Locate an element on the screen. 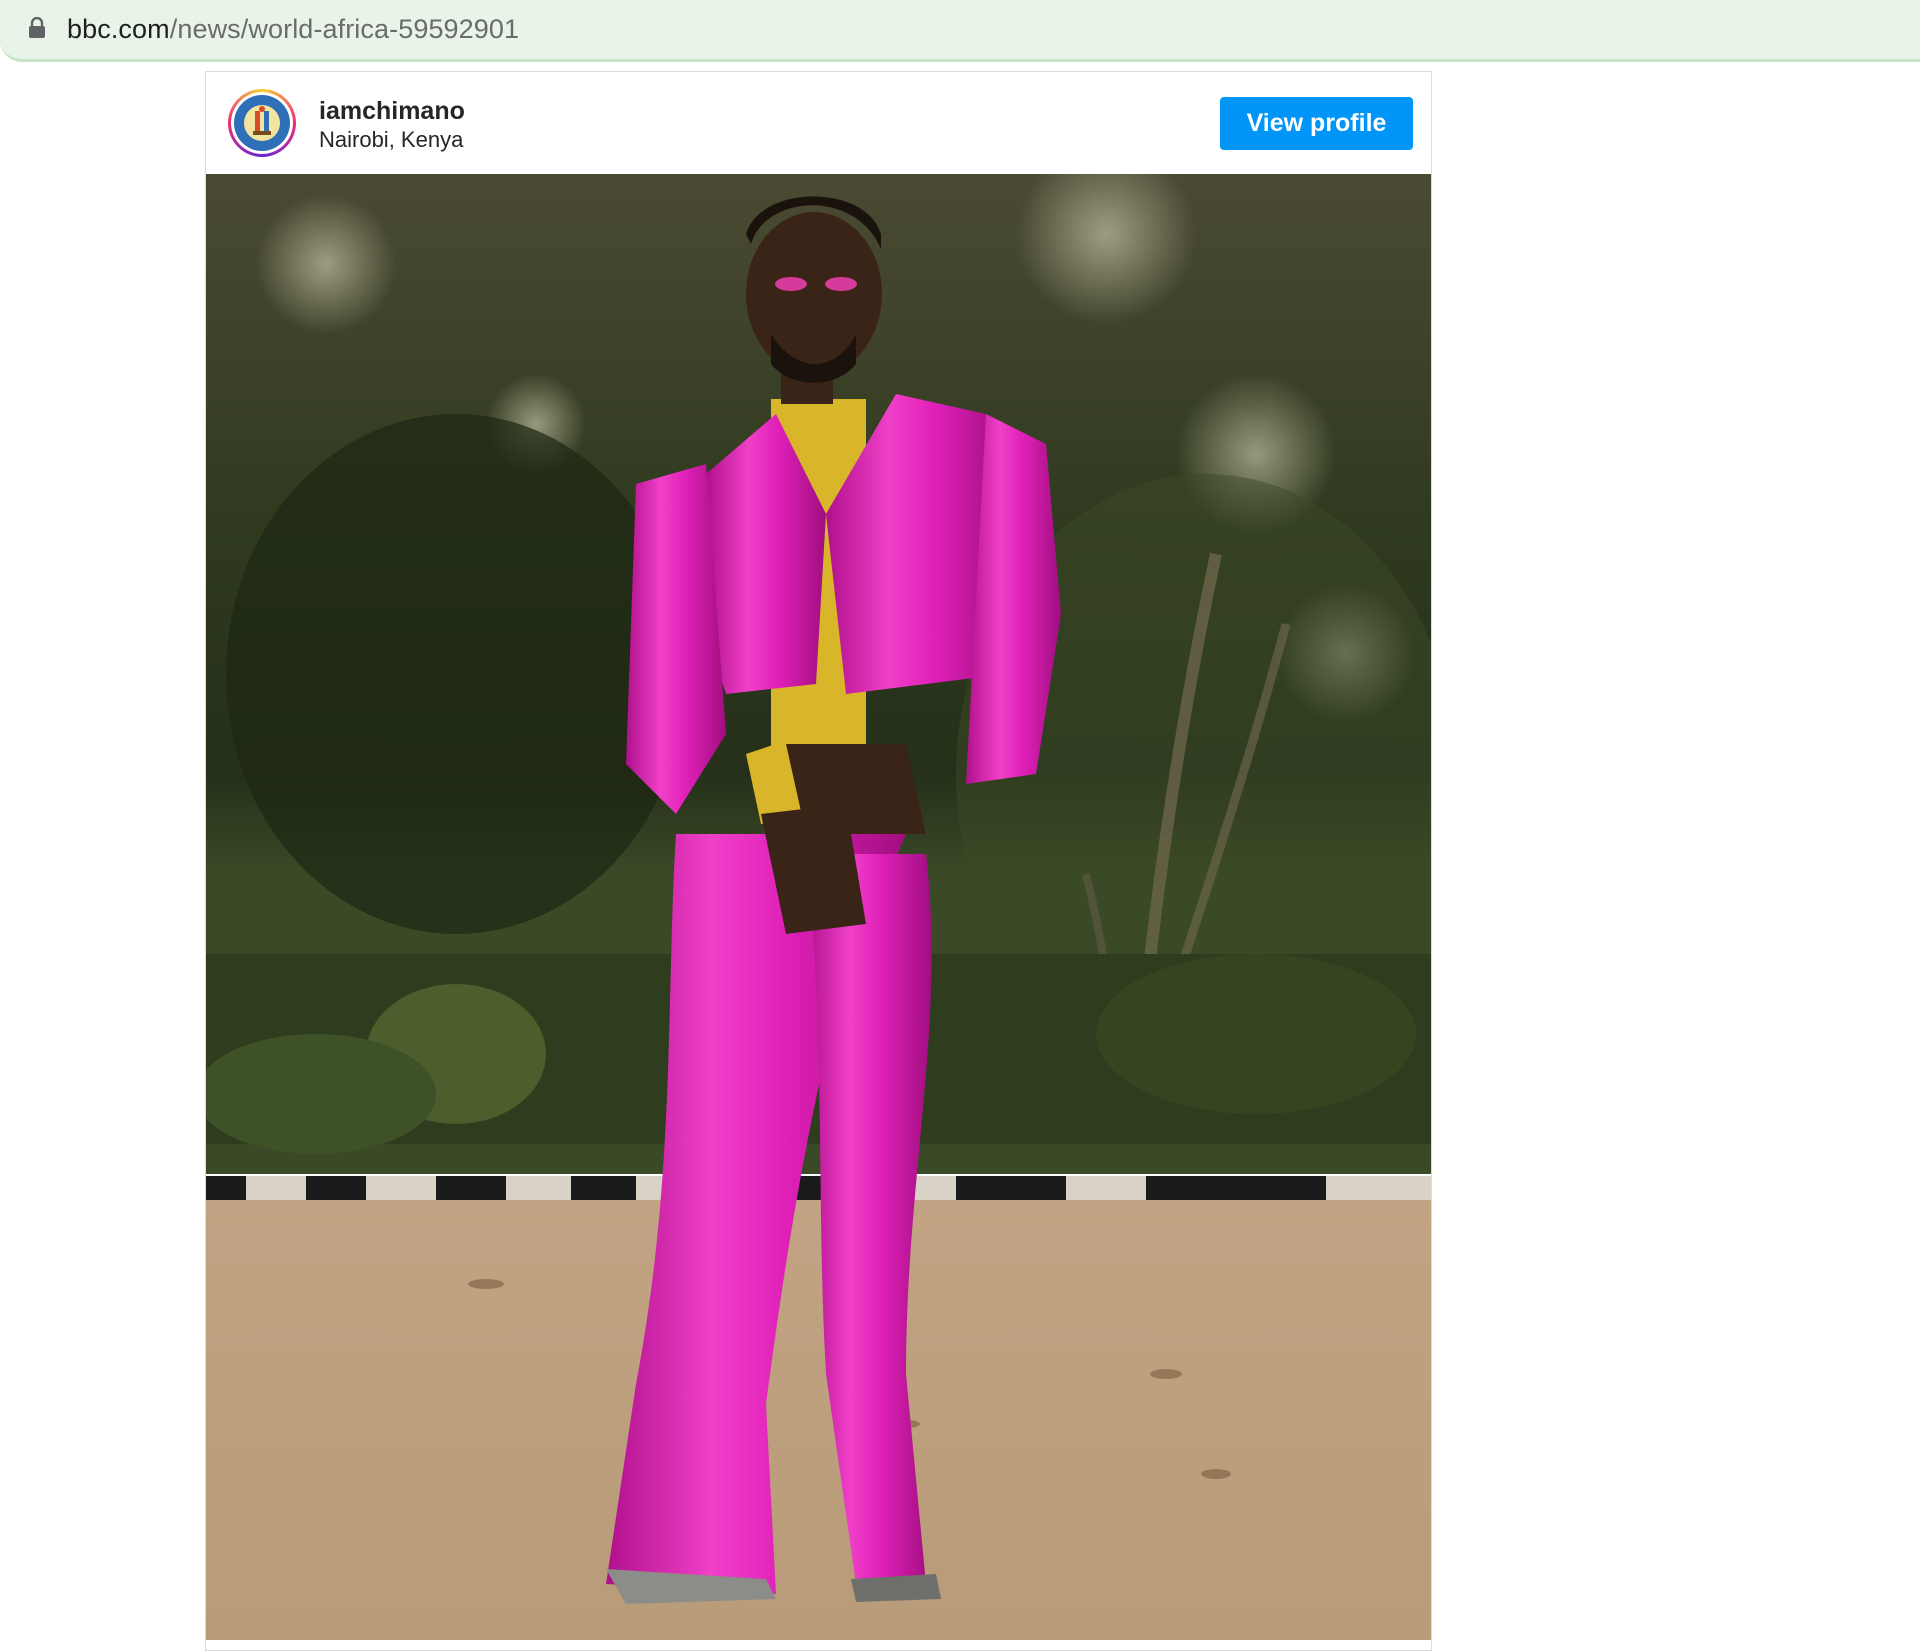  profile-avatar is located at coordinates (262, 123).